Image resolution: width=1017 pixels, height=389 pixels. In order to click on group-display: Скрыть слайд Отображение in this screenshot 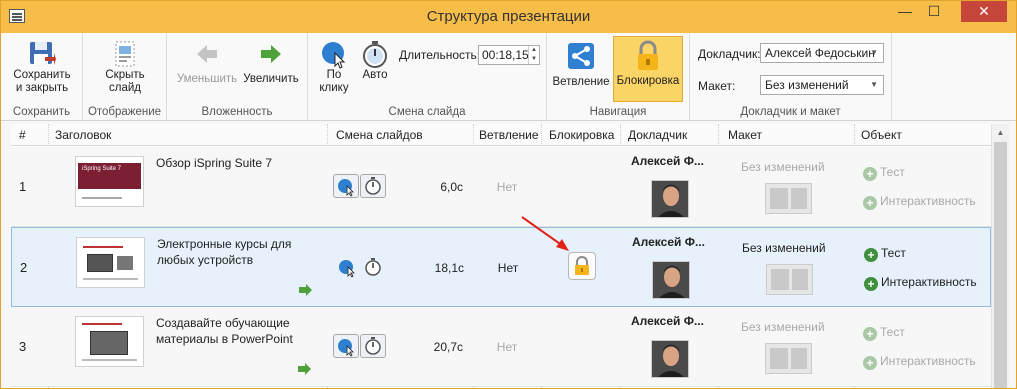, I will do `click(125, 77)`.